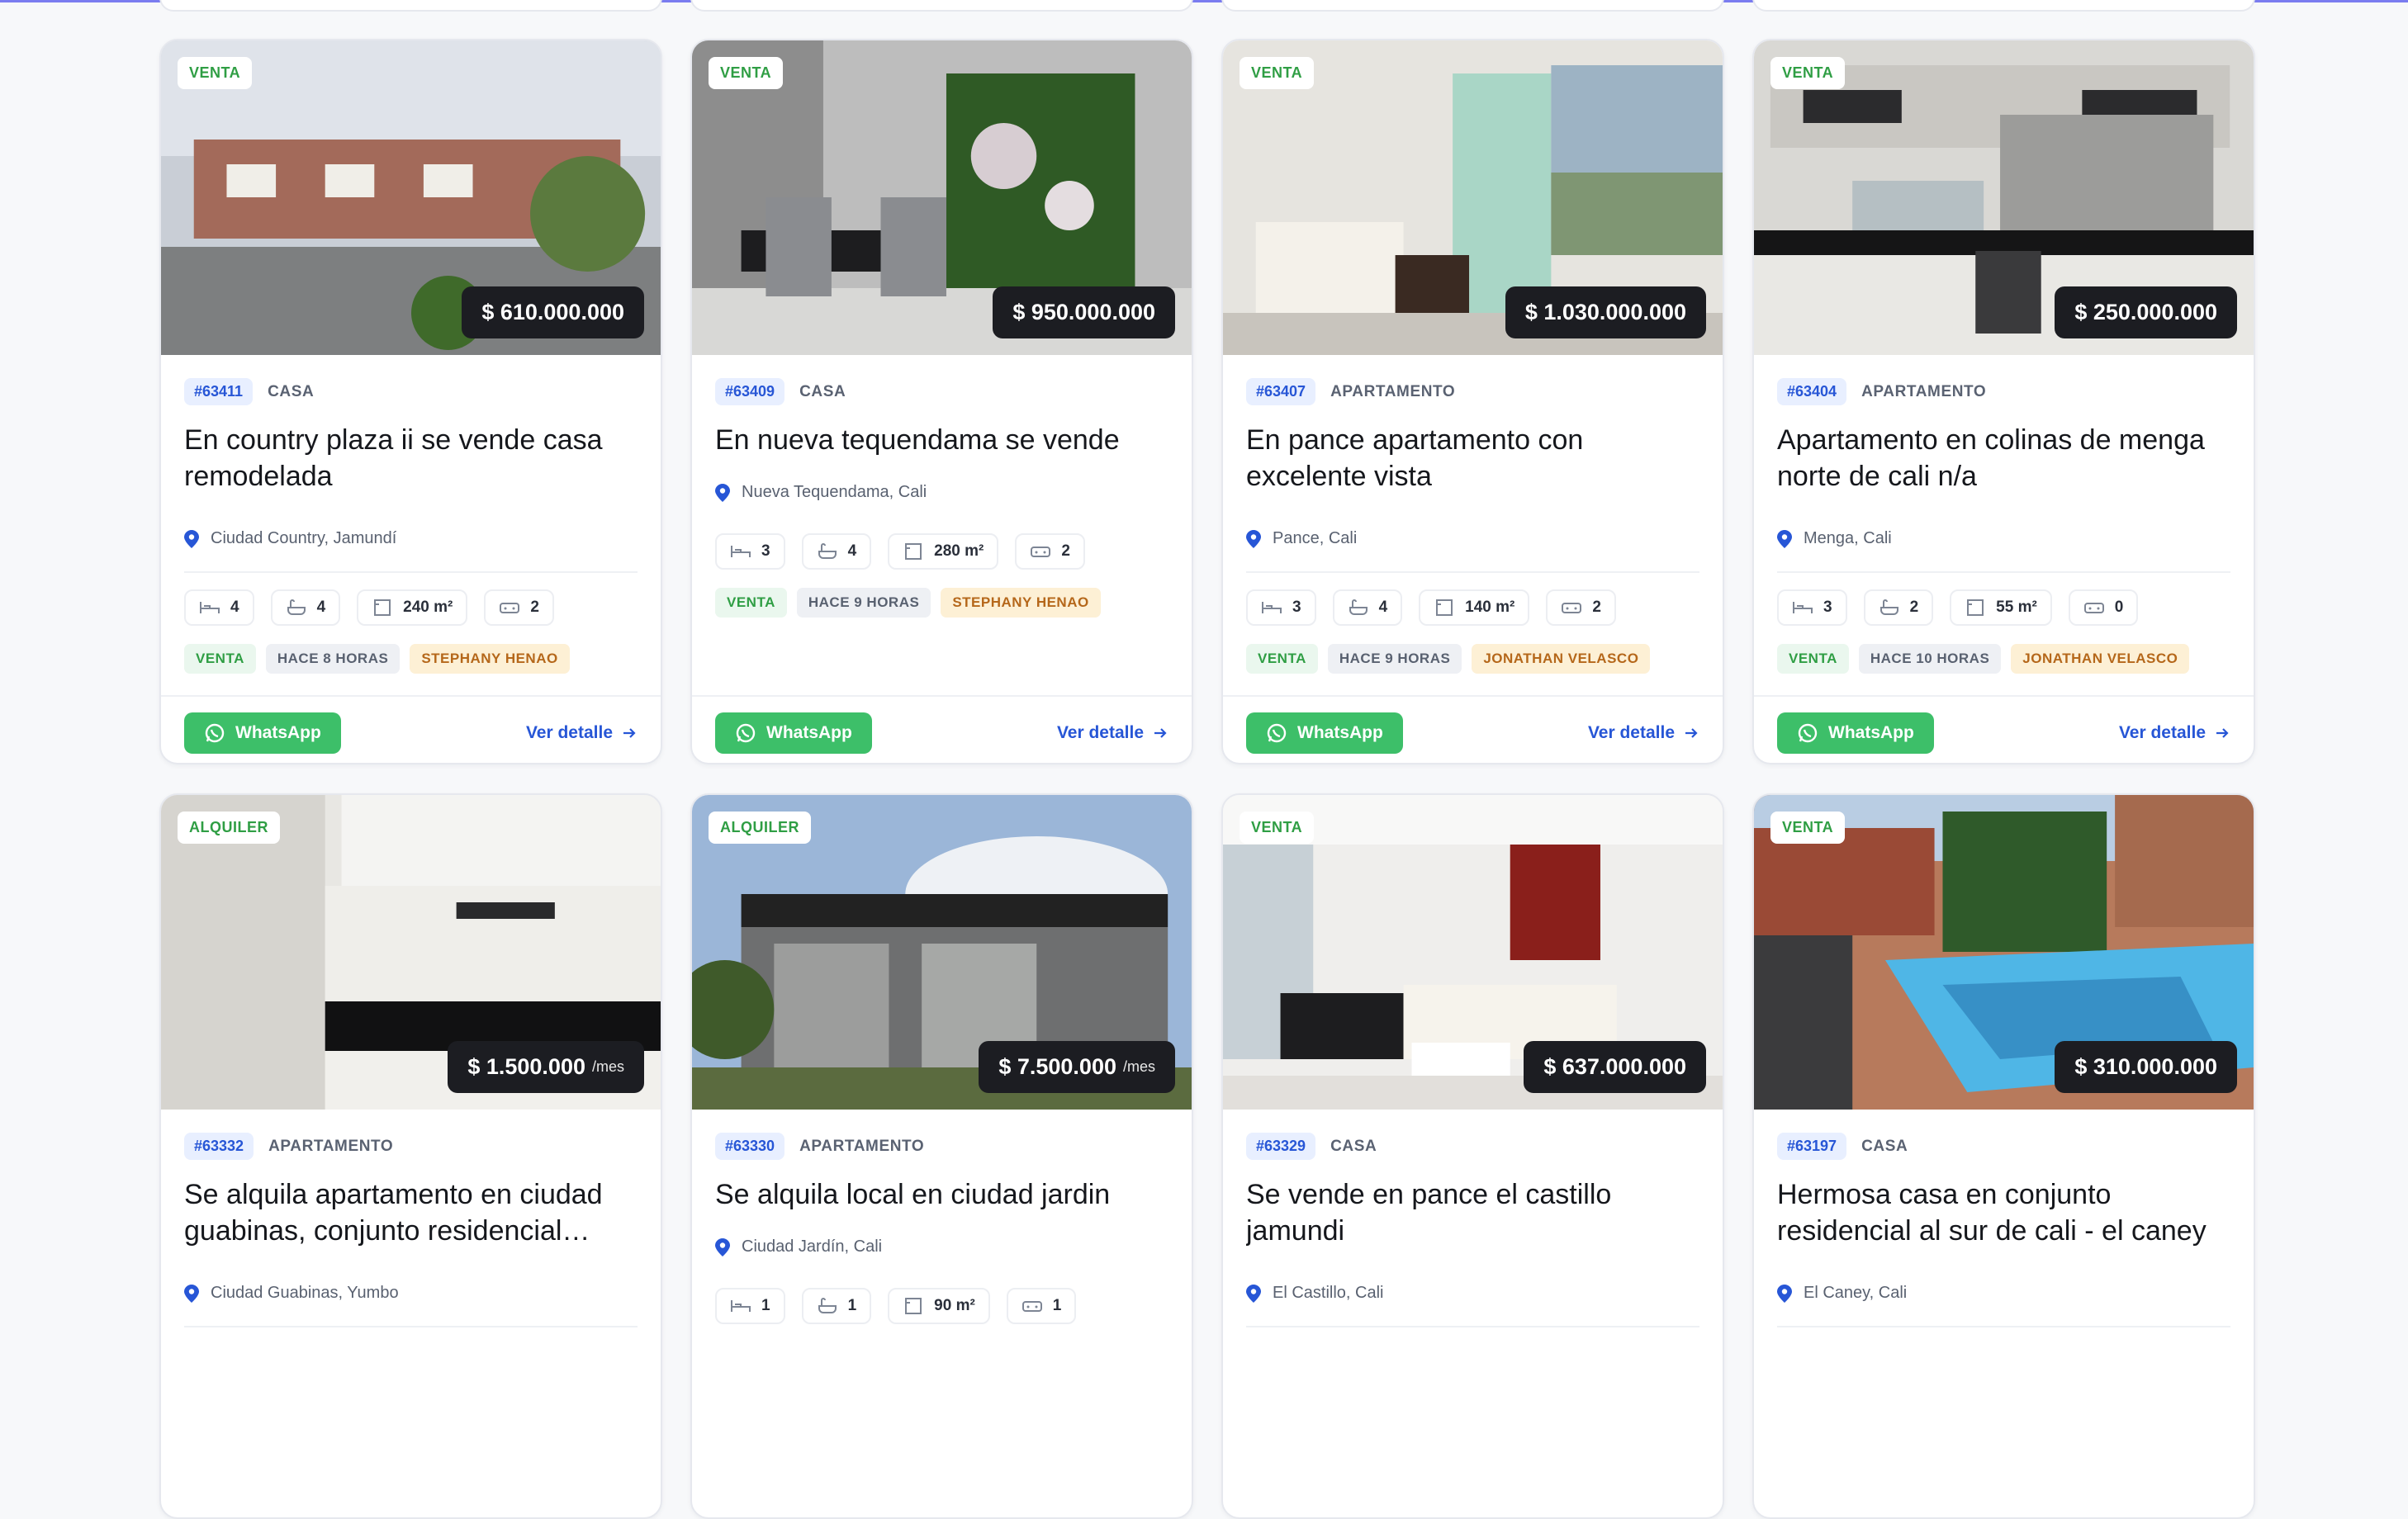 The width and height of the screenshot is (2408, 1519). I want to click on property-code: #63332, so click(219, 1147).